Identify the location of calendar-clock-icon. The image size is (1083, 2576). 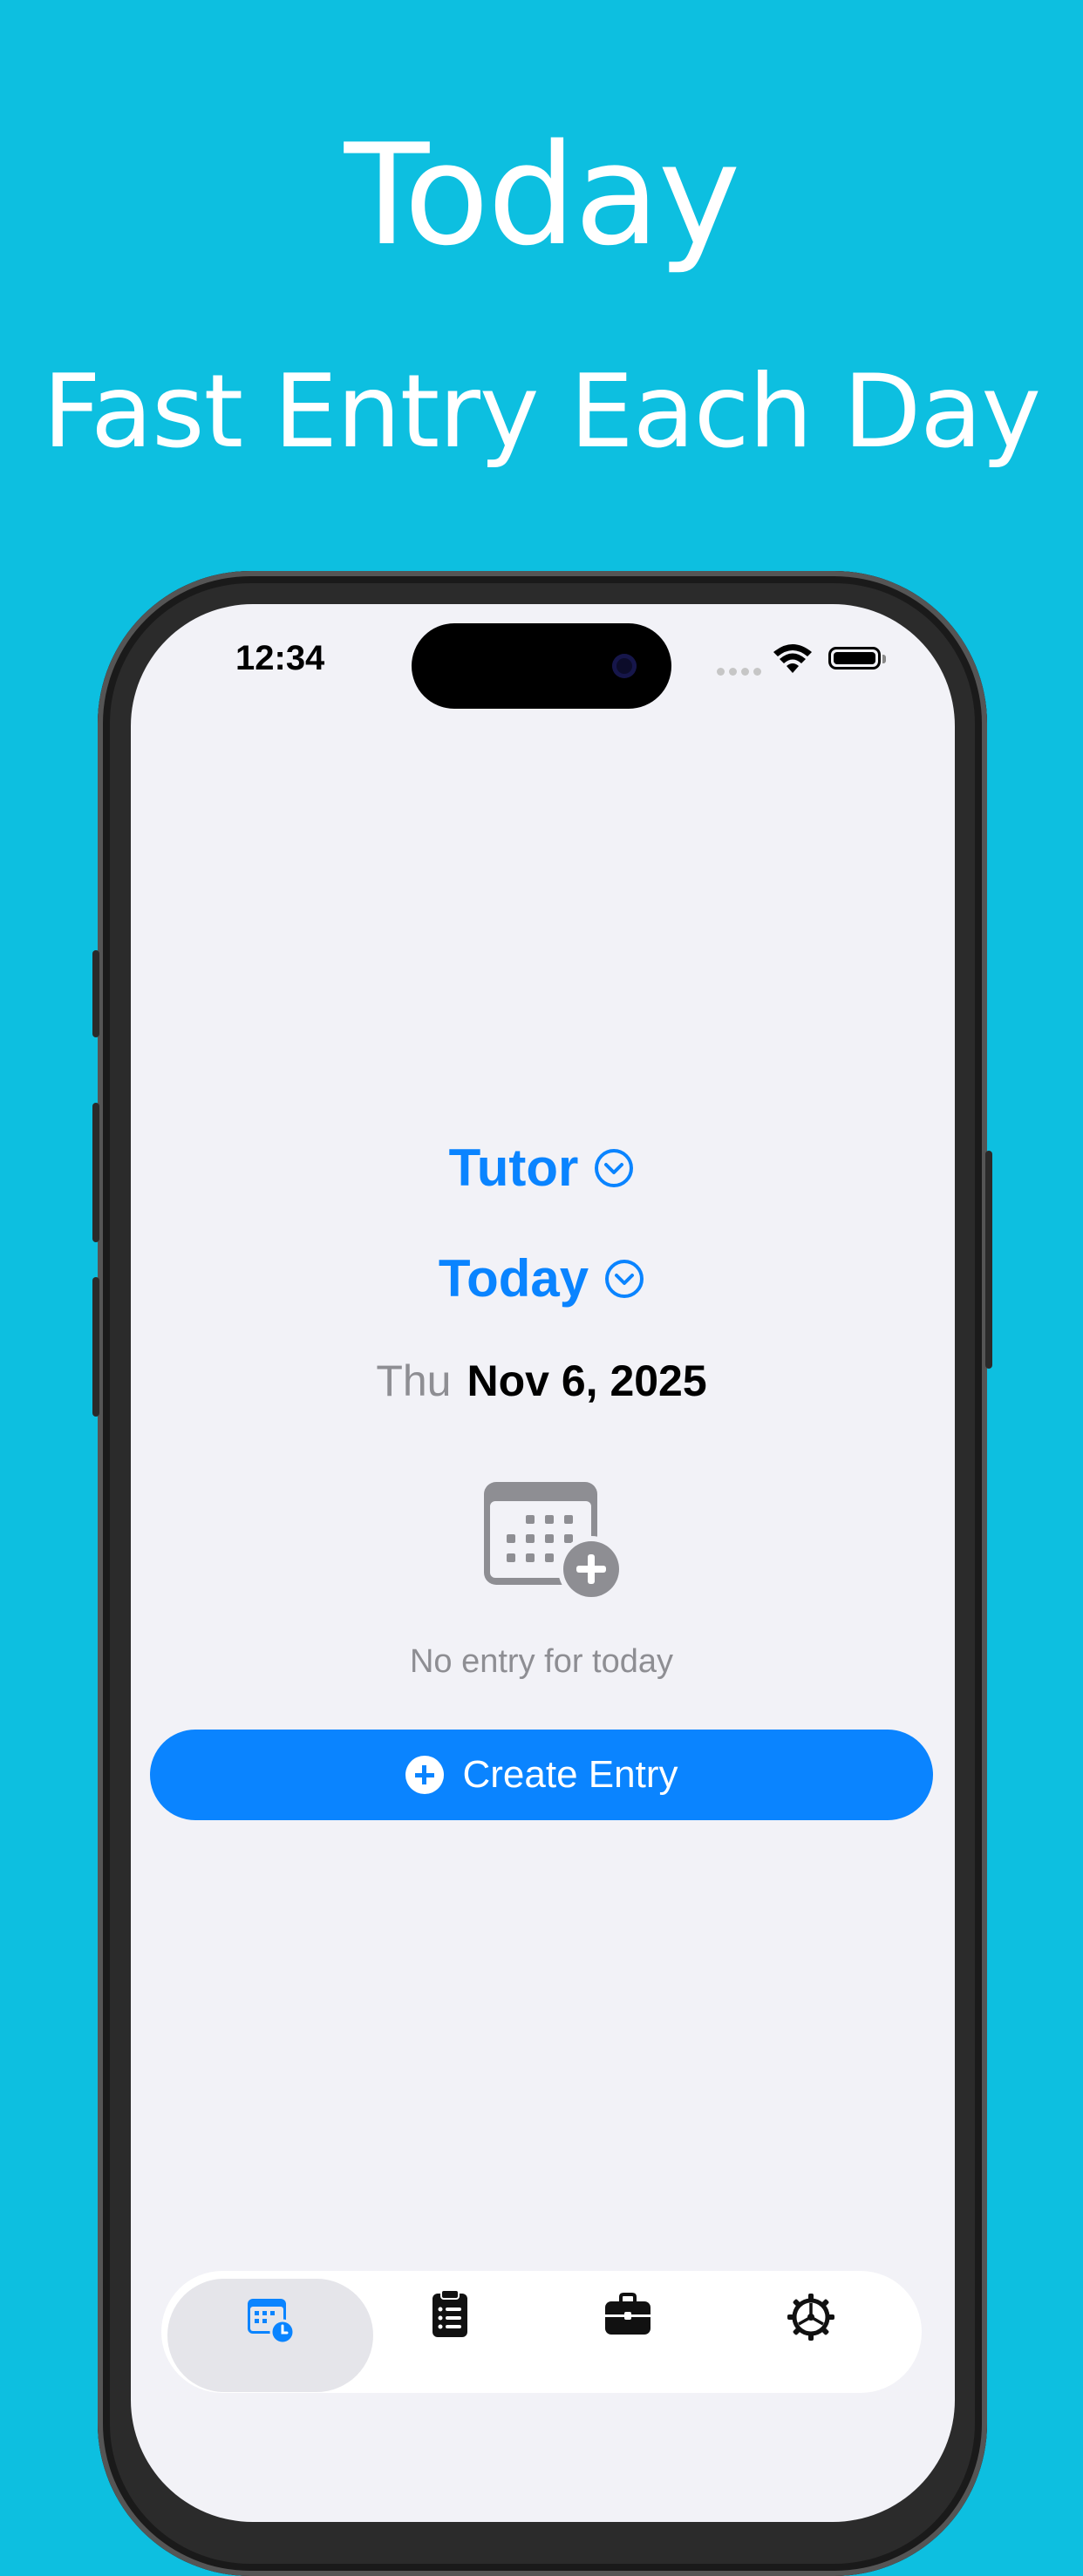
(271, 2321).